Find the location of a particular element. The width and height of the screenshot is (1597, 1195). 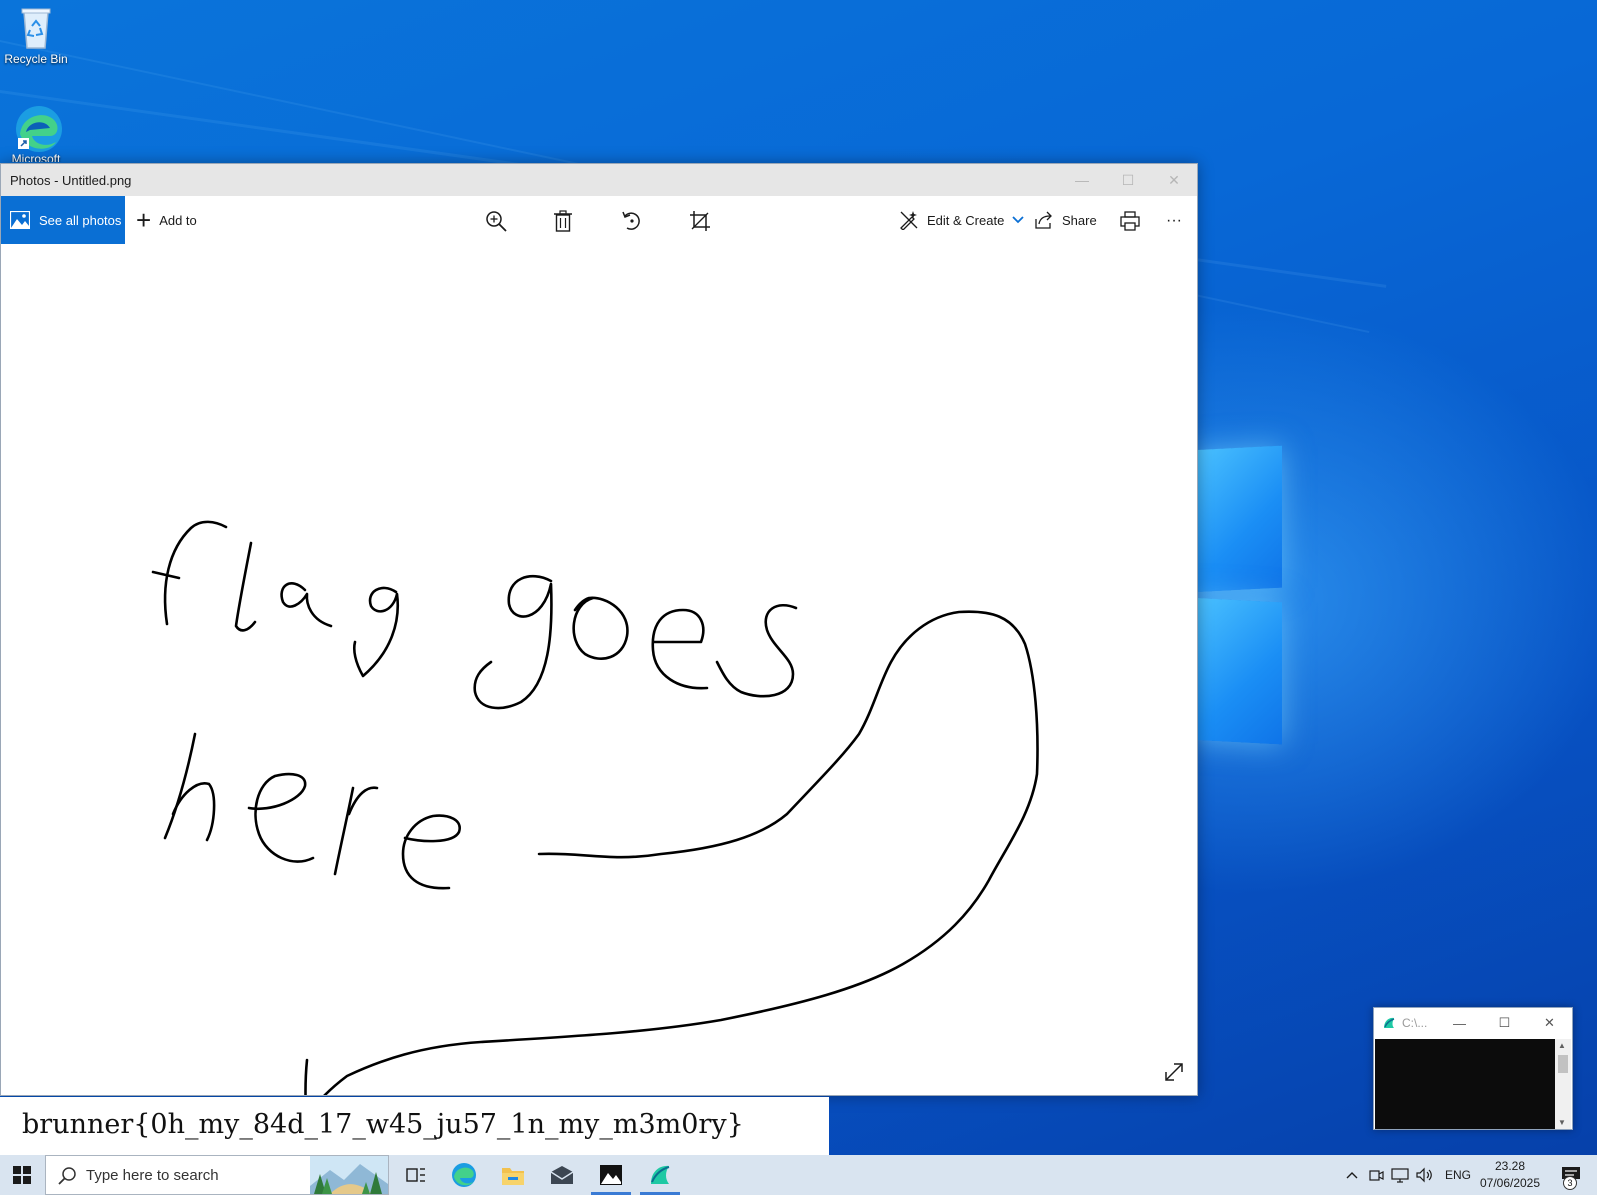

mini-minimize-button: — is located at coordinates (1459, 1023).